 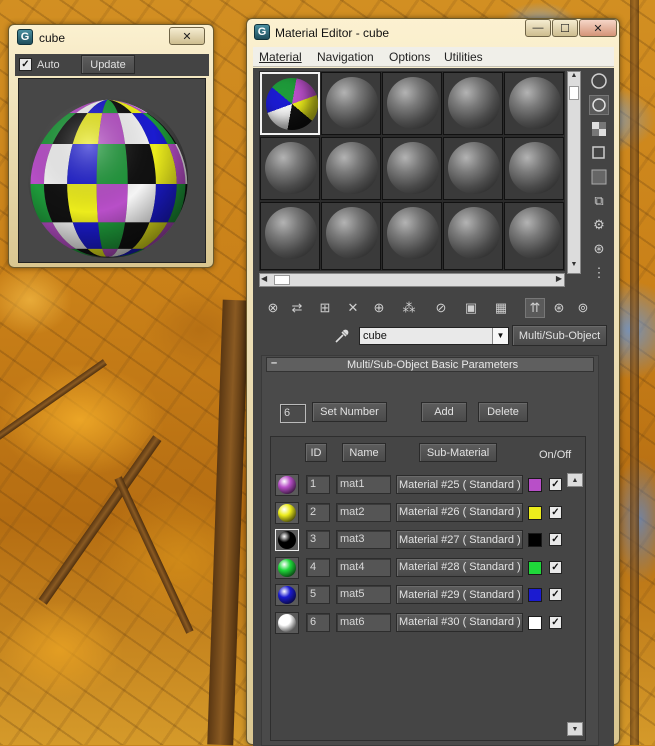 I want to click on set-number-field: 6, so click(x=293, y=413).